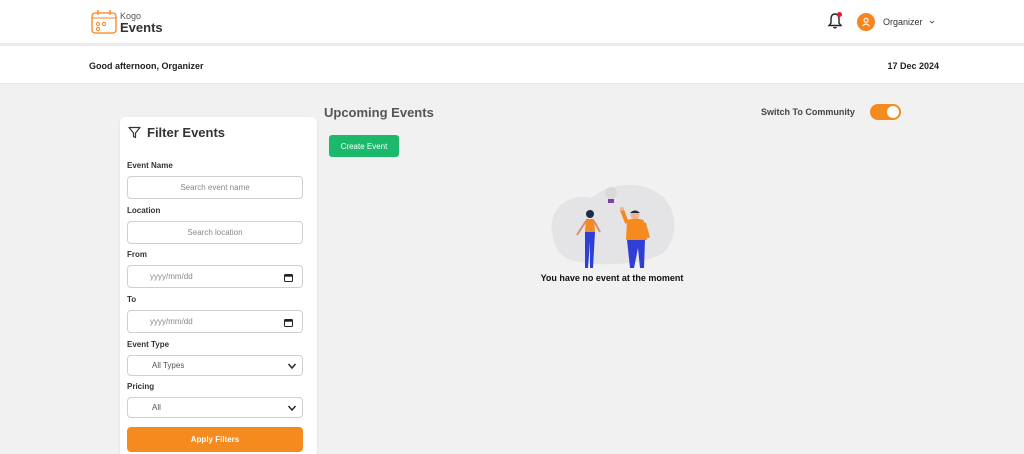 The image size is (1024, 454). I want to click on location-input: Search location, so click(215, 232).